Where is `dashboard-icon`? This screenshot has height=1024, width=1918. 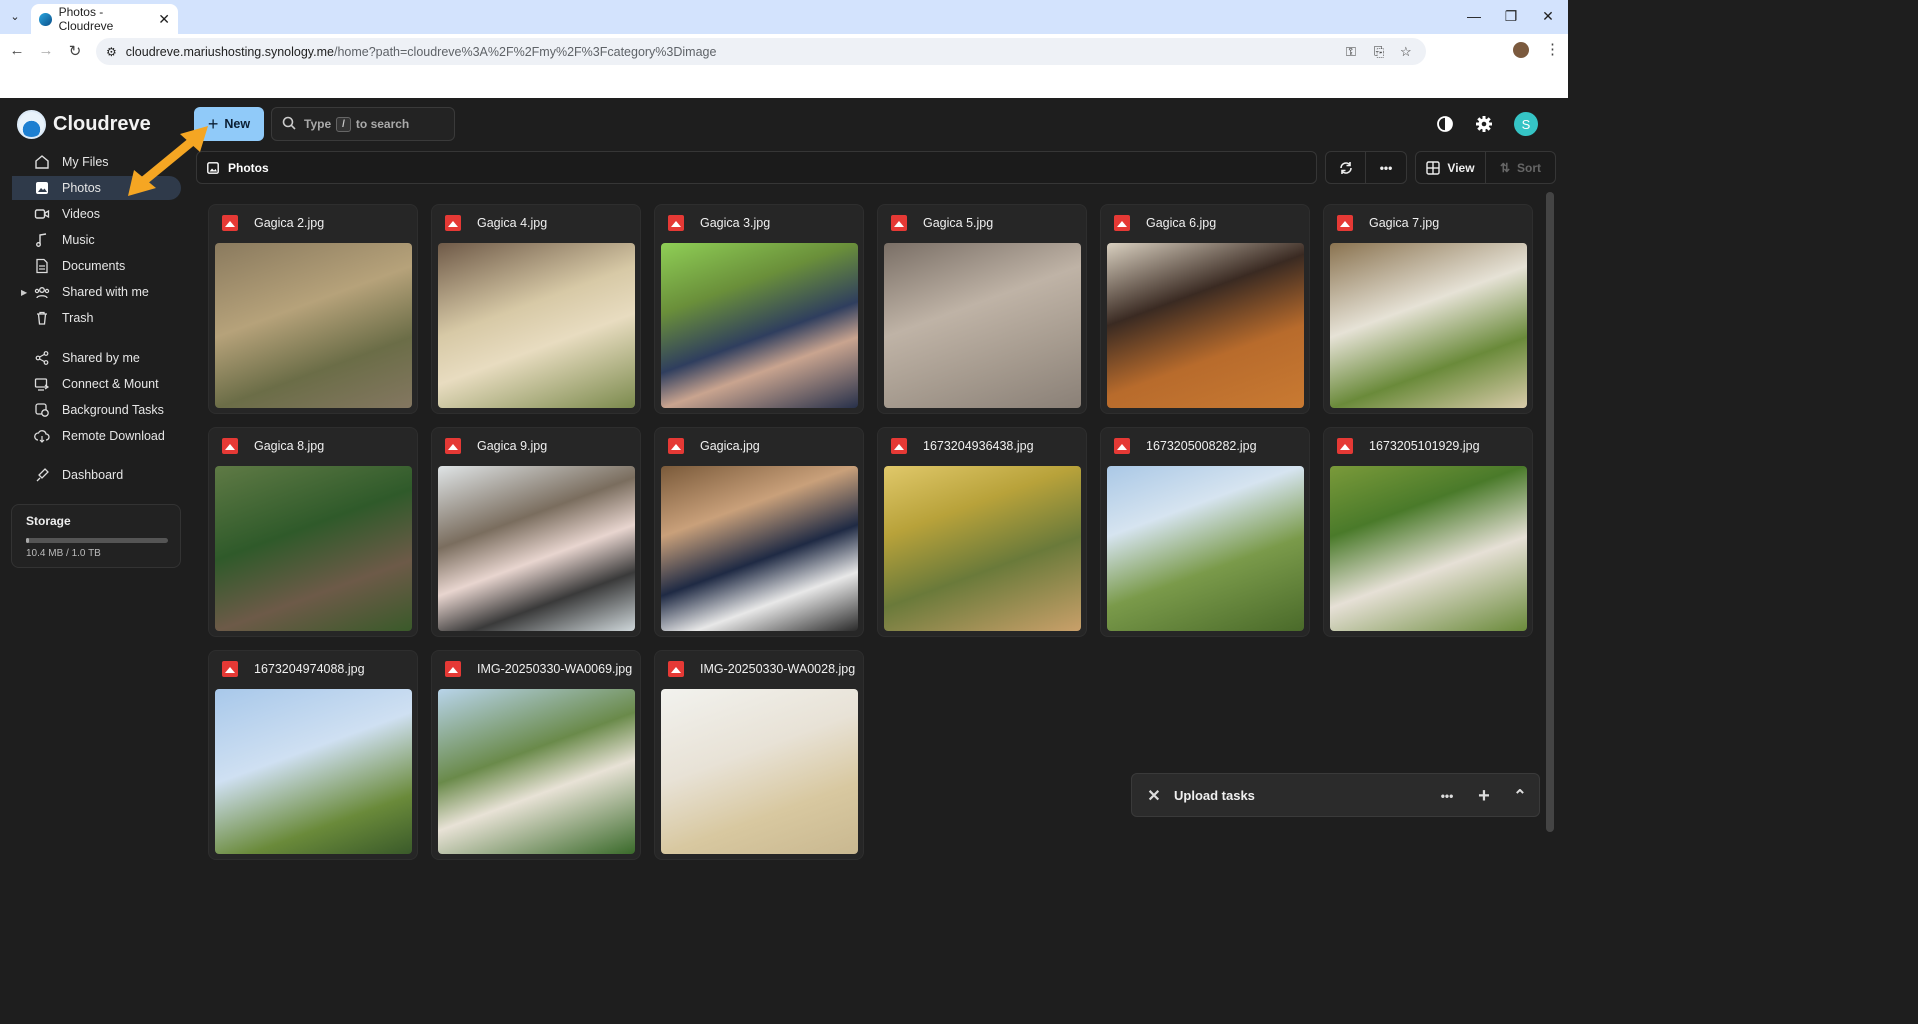 dashboard-icon is located at coordinates (42, 475).